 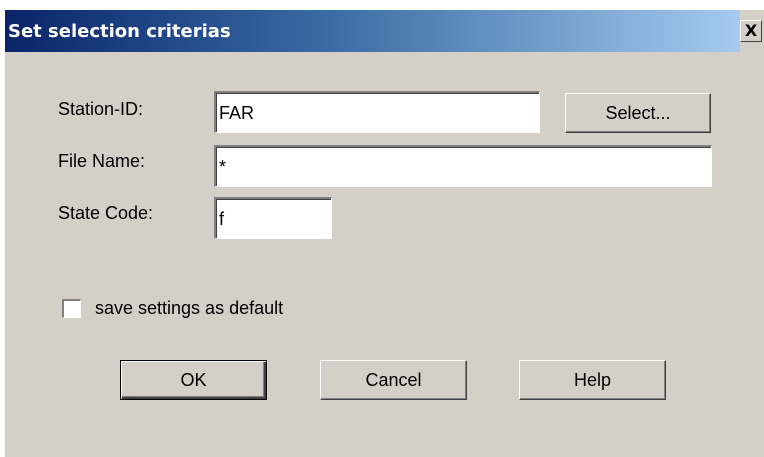 I want to click on help-button: Help, so click(x=592, y=380).